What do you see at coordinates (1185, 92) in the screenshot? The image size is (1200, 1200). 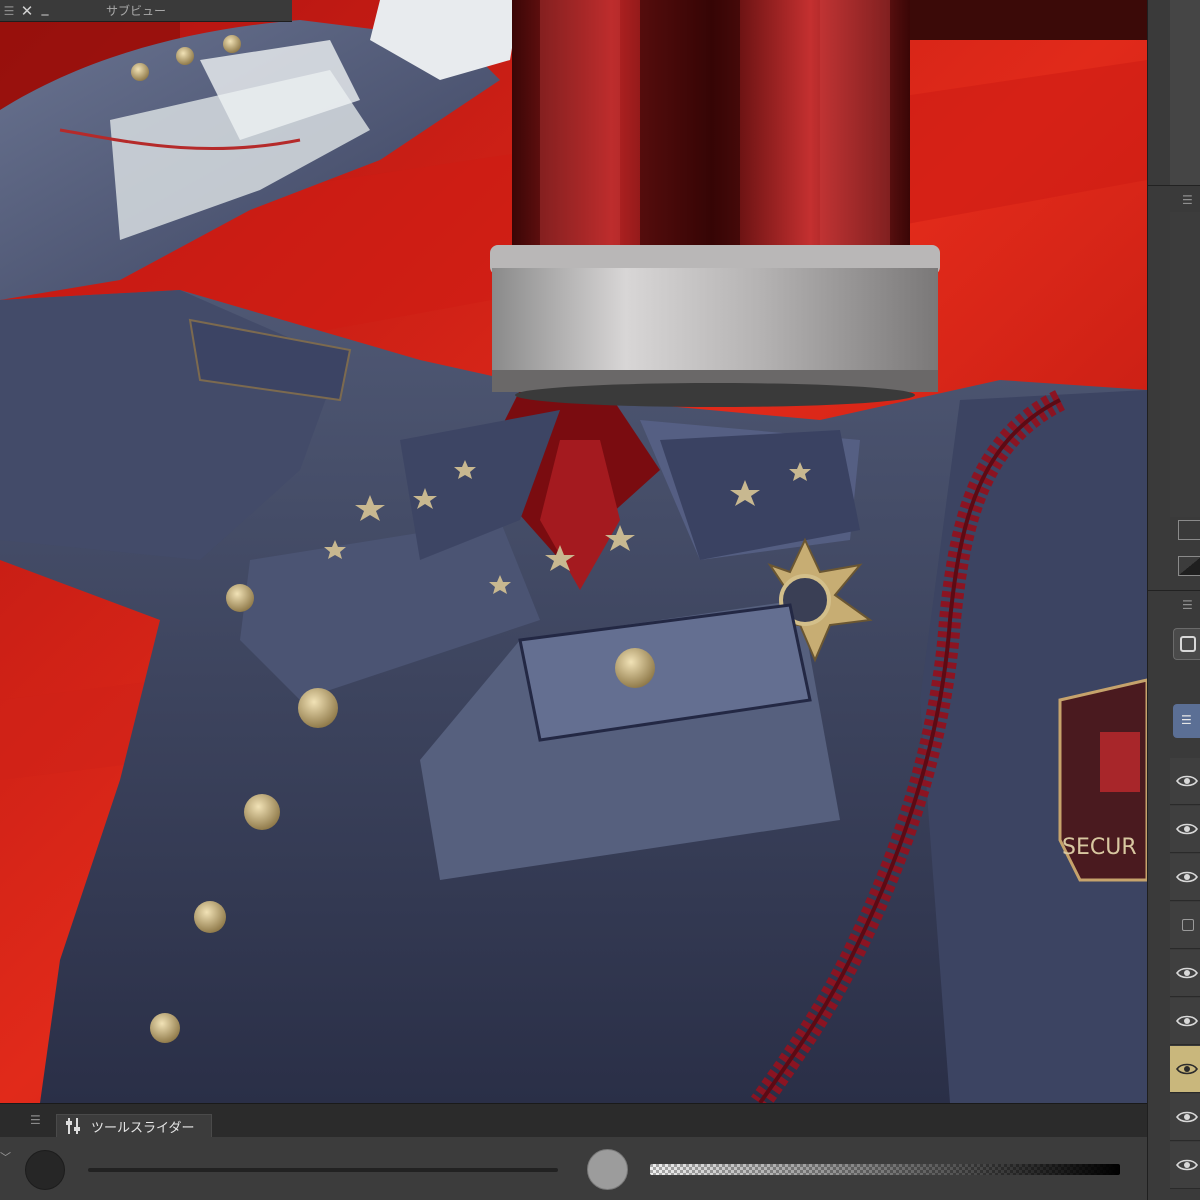 I see `dock-panel-top` at bounding box center [1185, 92].